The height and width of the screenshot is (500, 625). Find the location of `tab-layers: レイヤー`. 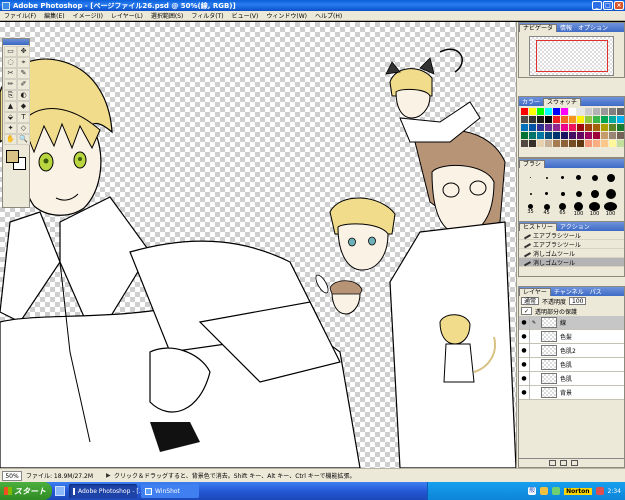

tab-layers: レイヤー is located at coordinates (535, 291).